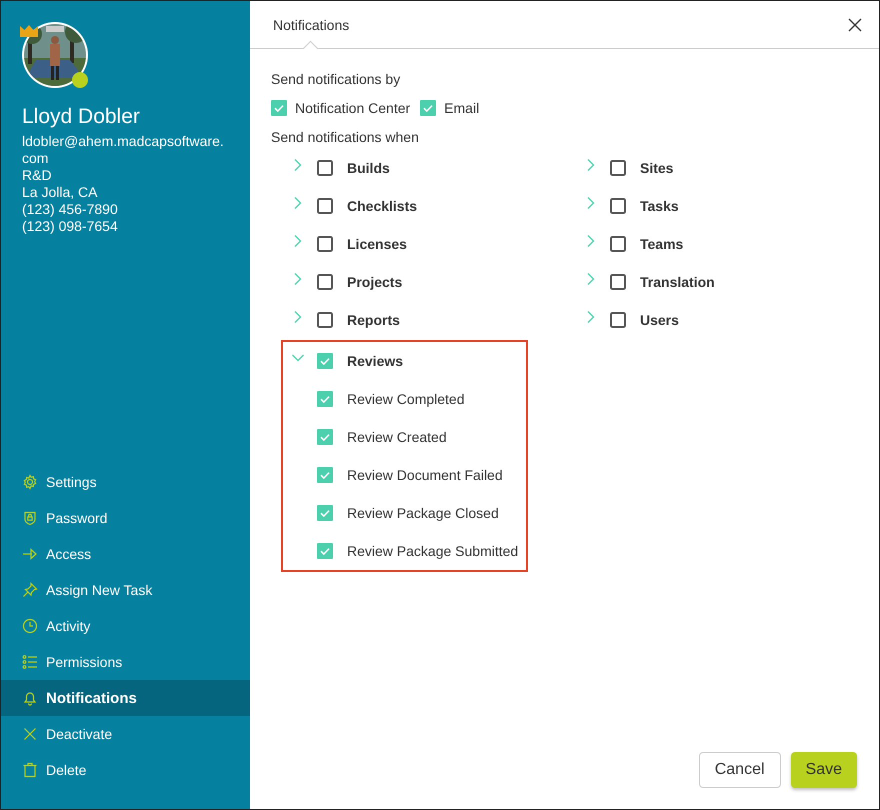  I want to click on category-label: Users, so click(659, 320).